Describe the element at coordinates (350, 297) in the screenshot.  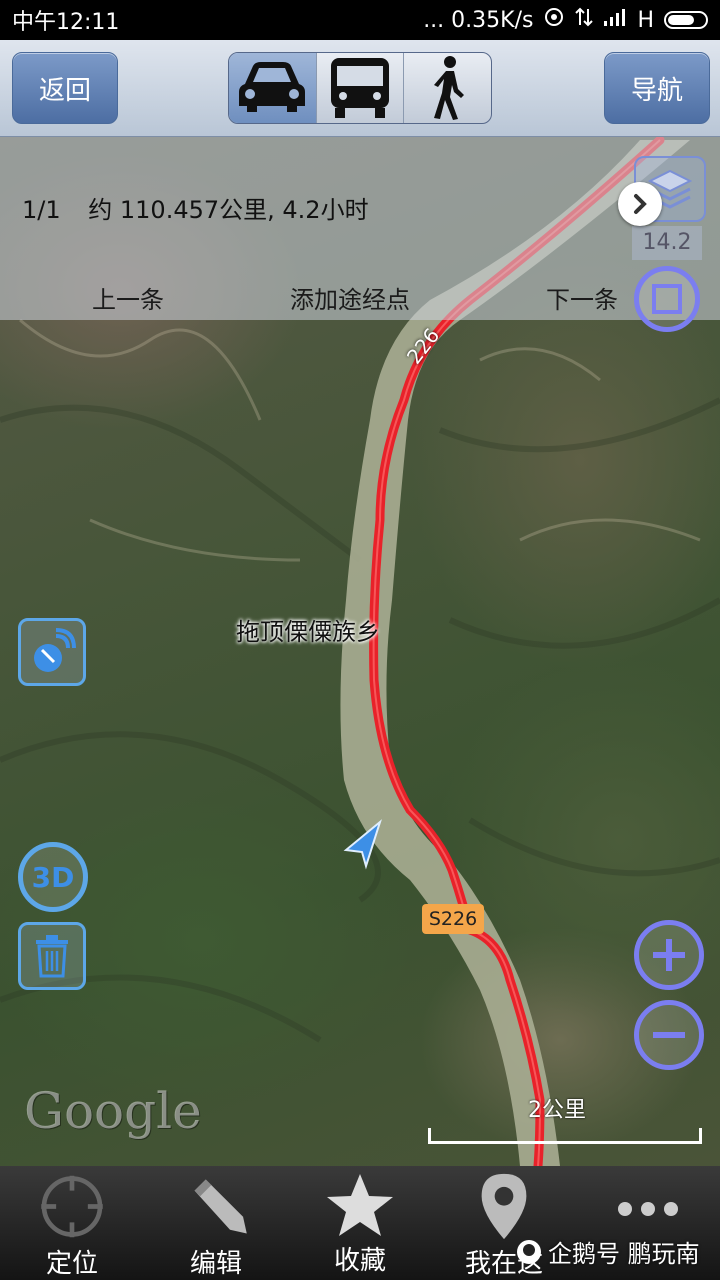
I see `add-waypoint-button: 添加途经点` at that location.